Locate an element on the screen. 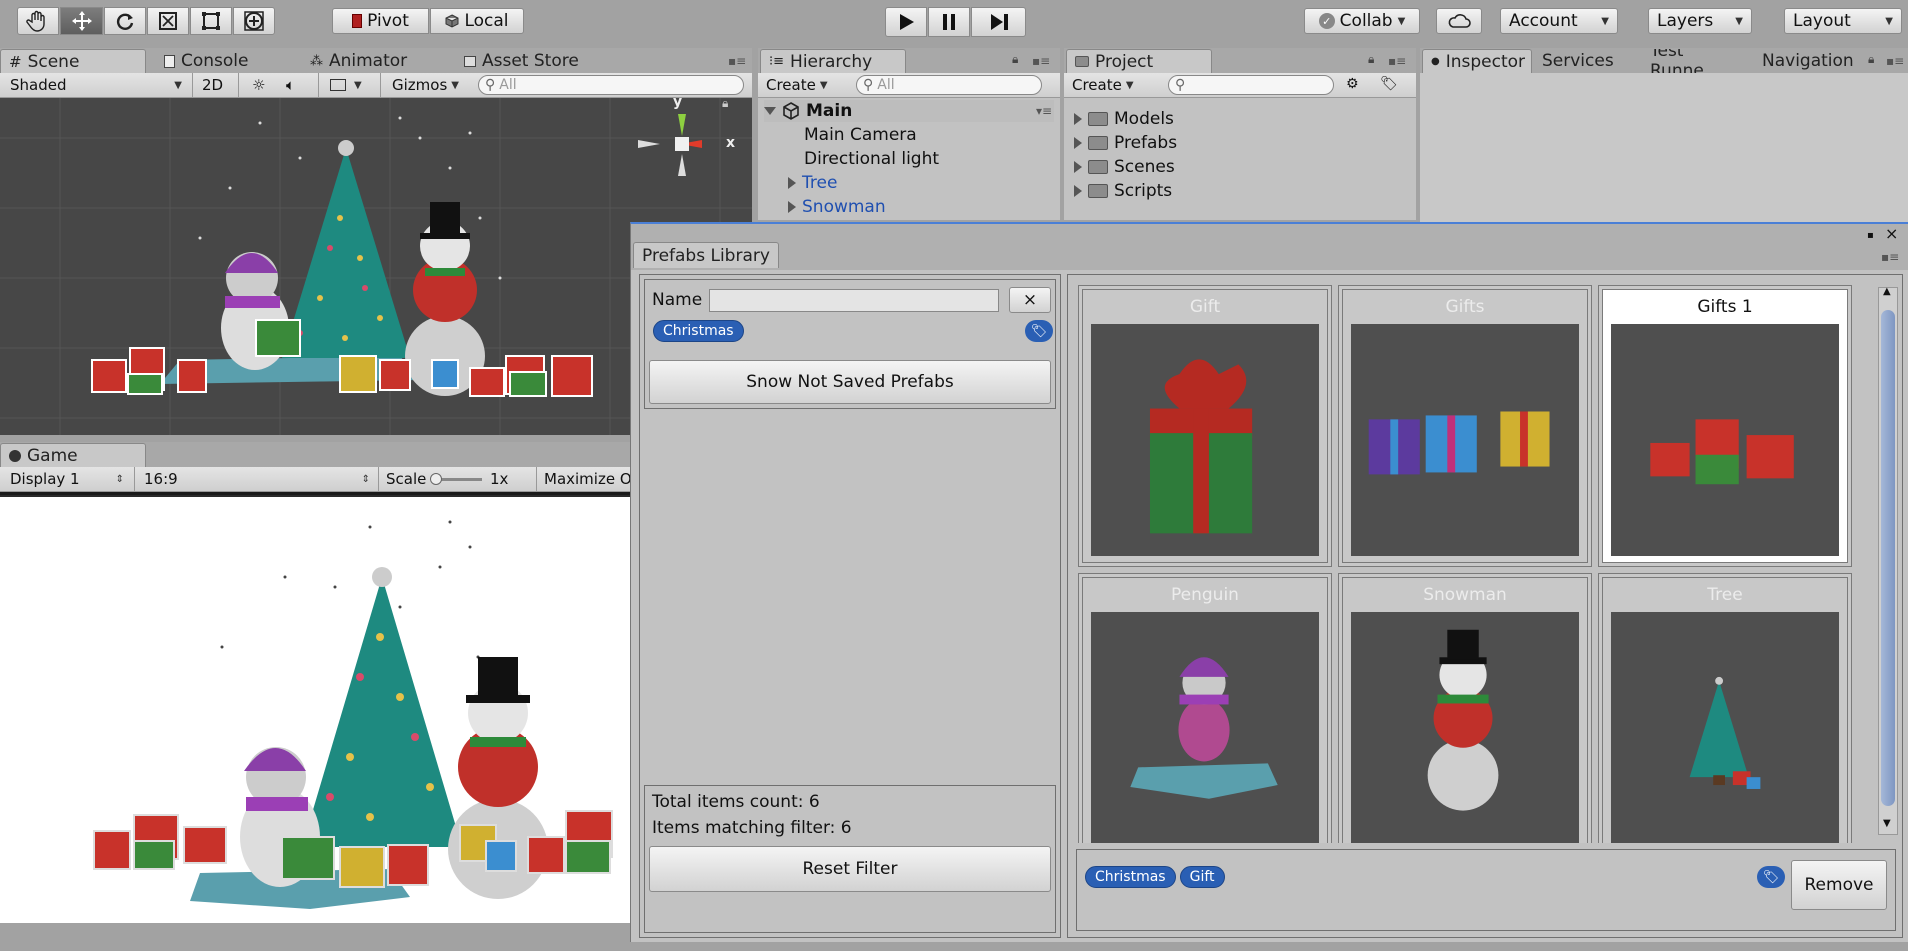 The height and width of the screenshot is (951, 1908). tab-game: Game is located at coordinates (73, 455).